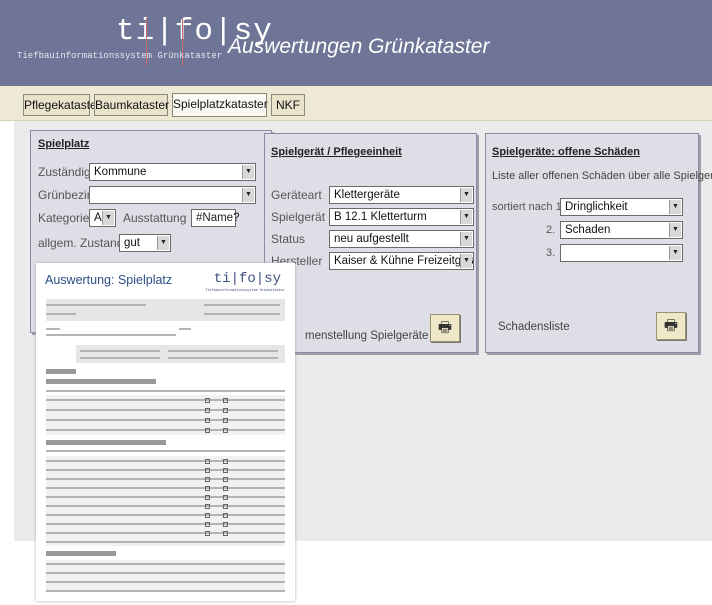 This screenshot has width=712, height=605. I want to click on print-schadensliste-button: 🖶, so click(671, 326).